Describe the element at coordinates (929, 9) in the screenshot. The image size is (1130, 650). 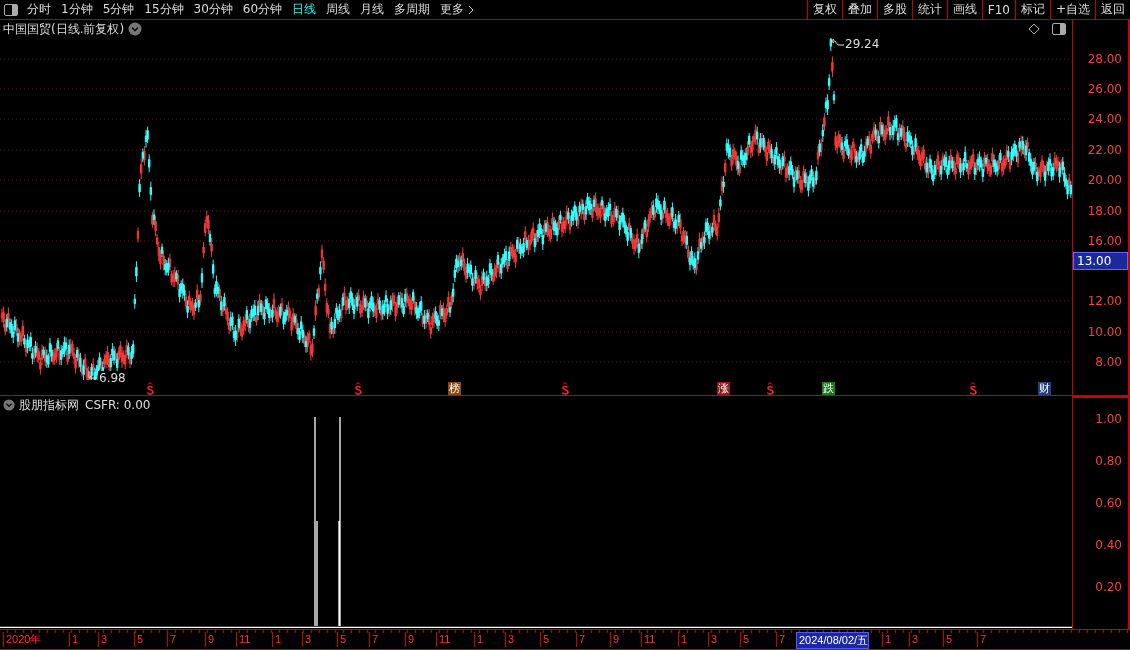
I see `toolbar-button: 统计` at that location.